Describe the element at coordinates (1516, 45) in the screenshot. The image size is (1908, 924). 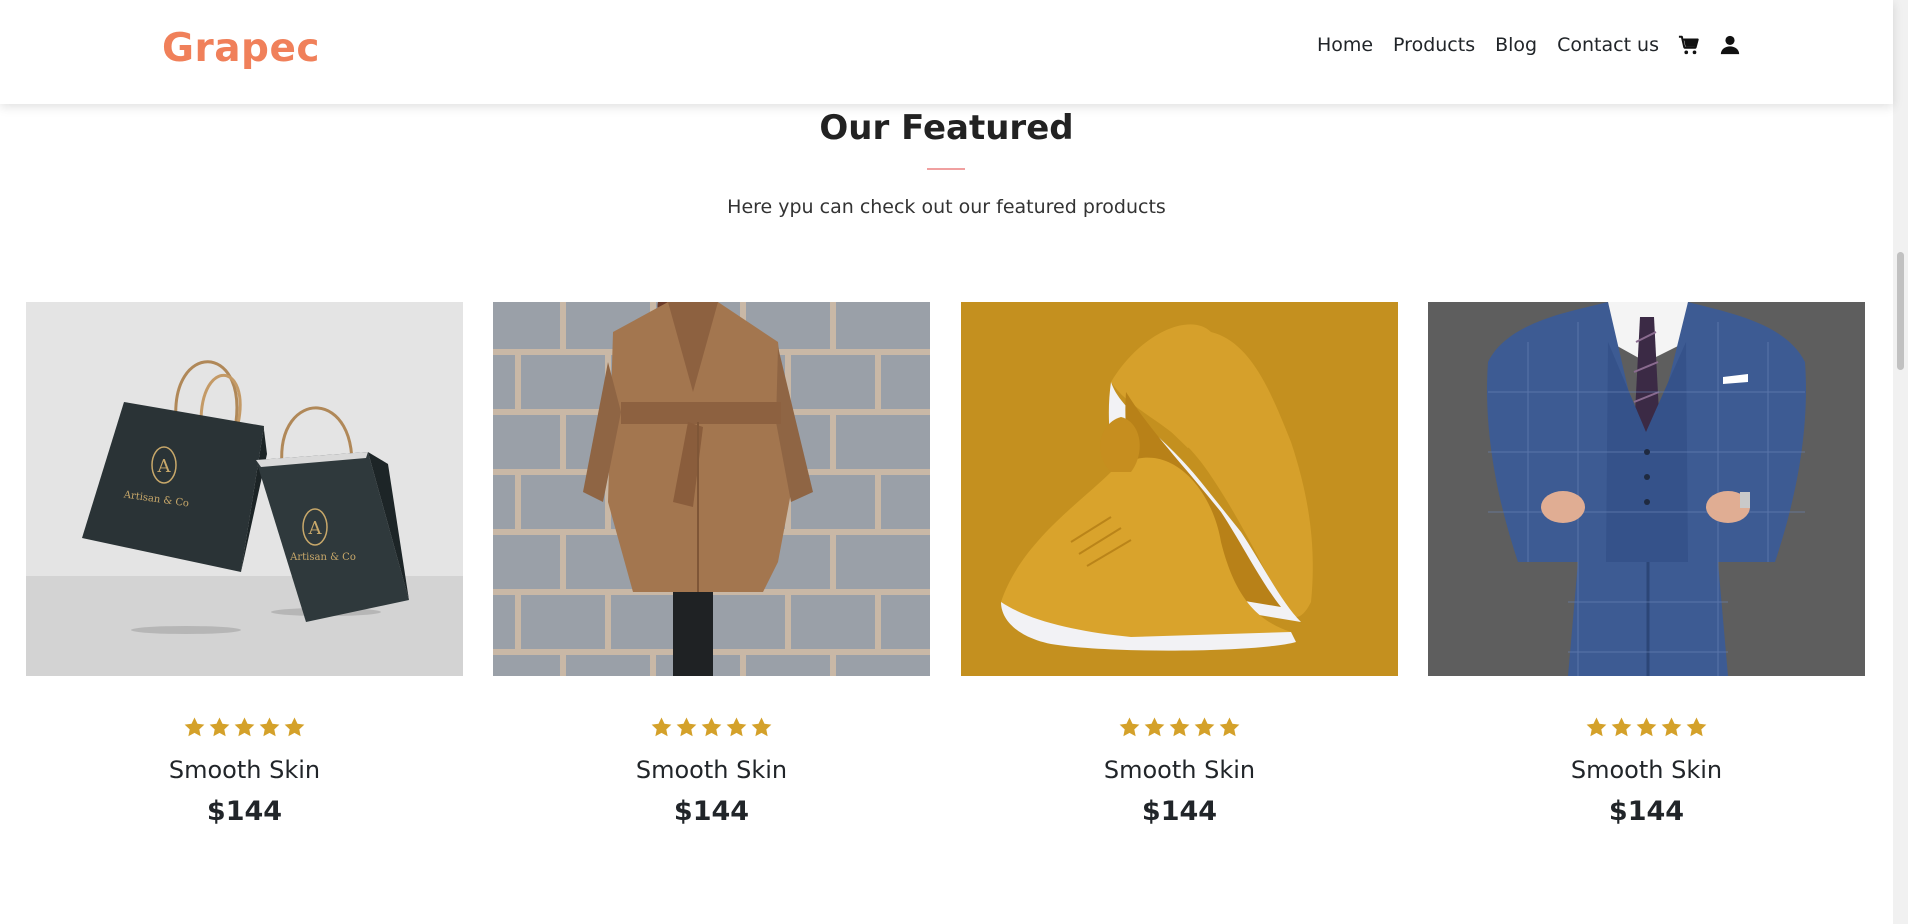
I see `nav-link-blog: Blog` at that location.